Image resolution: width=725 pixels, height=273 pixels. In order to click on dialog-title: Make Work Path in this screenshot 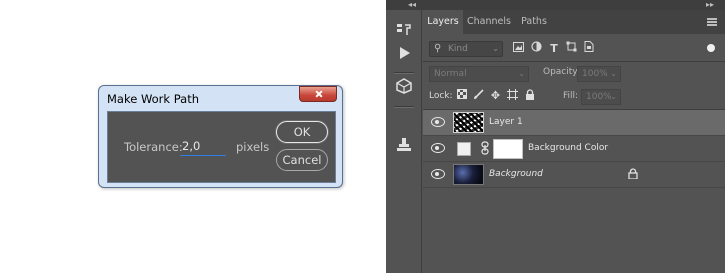, I will do `click(153, 99)`.